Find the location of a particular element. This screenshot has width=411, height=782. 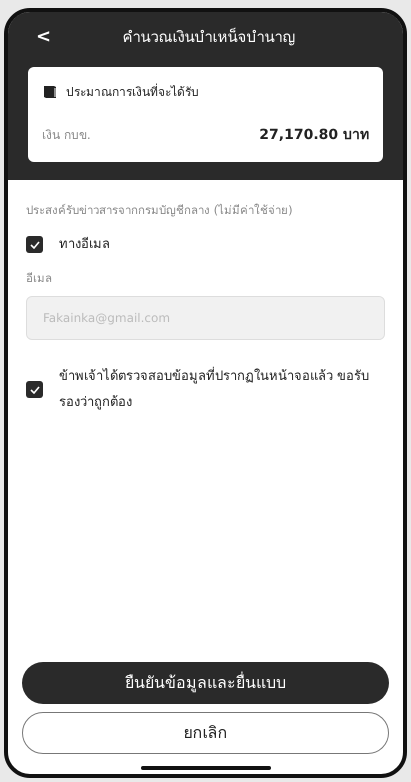

consent-checkbox is located at coordinates (34, 389).